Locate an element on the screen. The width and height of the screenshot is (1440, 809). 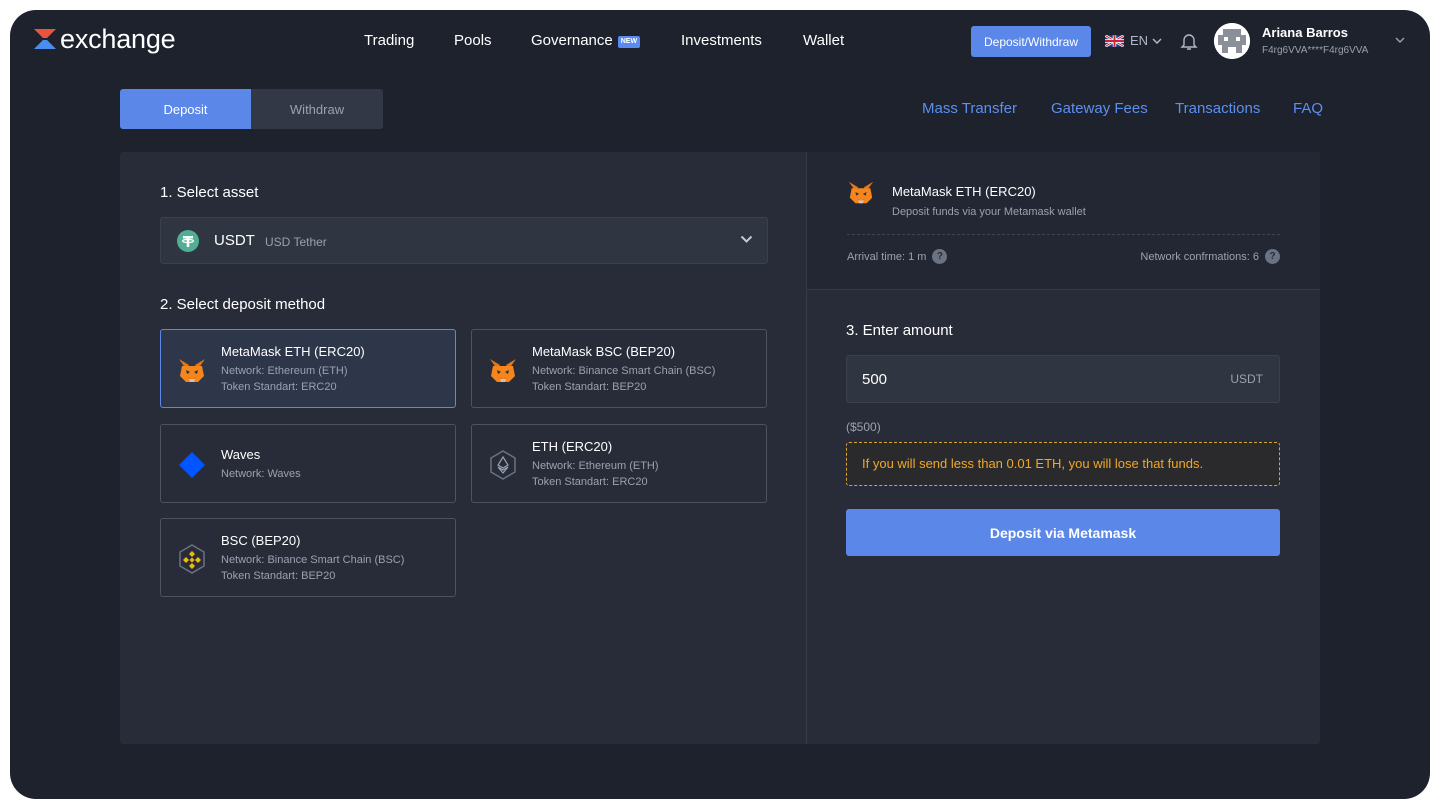
deposit-withdraw-button: Deposit/Withdraw is located at coordinates (1031, 41).